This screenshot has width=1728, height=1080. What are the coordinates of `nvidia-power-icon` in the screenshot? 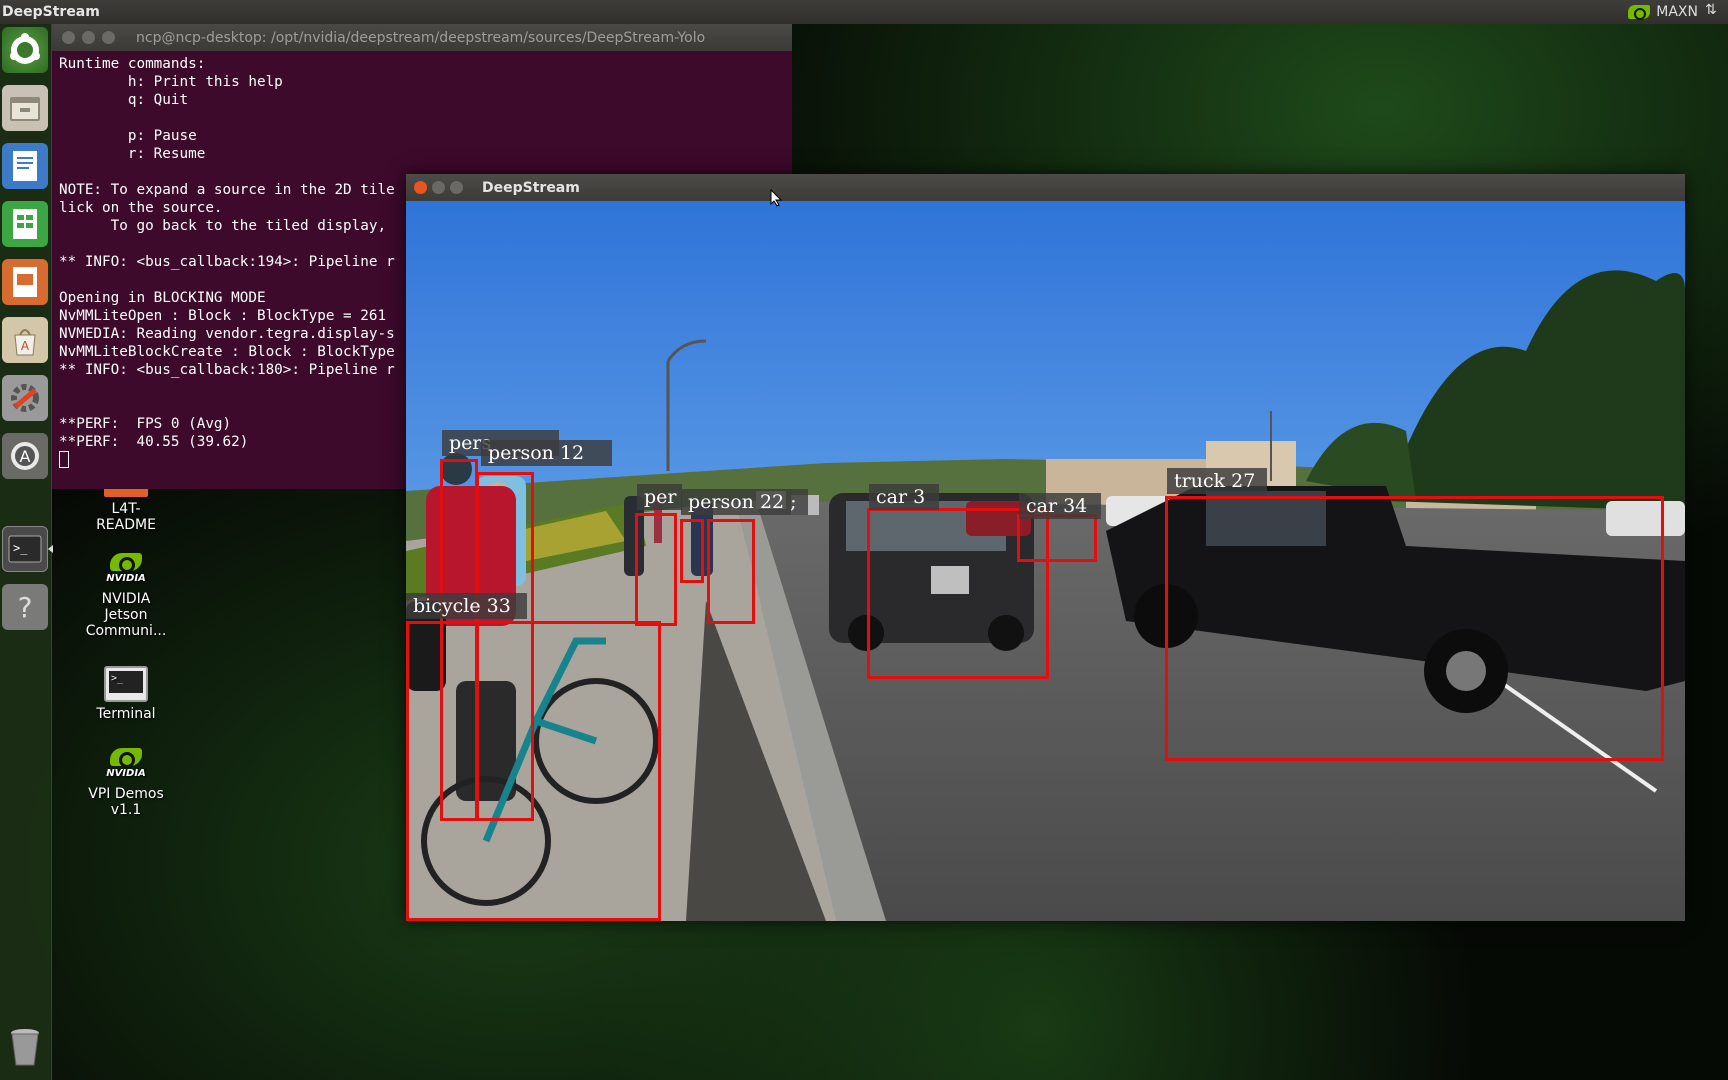 It's located at (1639, 12).